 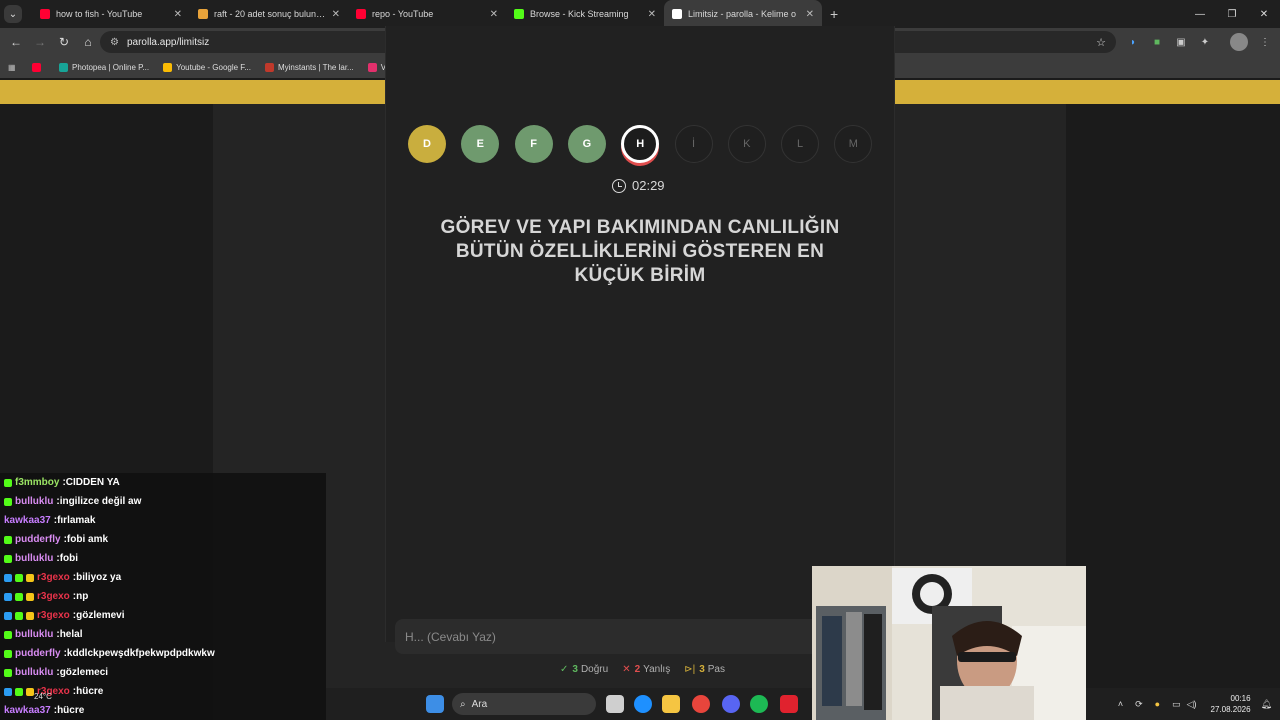 What do you see at coordinates (701, 704) in the screenshot?
I see `chrome-icon` at bounding box center [701, 704].